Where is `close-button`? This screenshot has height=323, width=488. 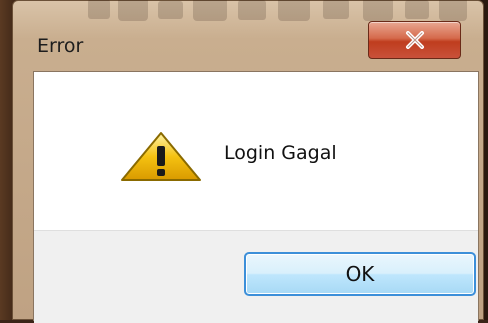
close-button is located at coordinates (414, 40).